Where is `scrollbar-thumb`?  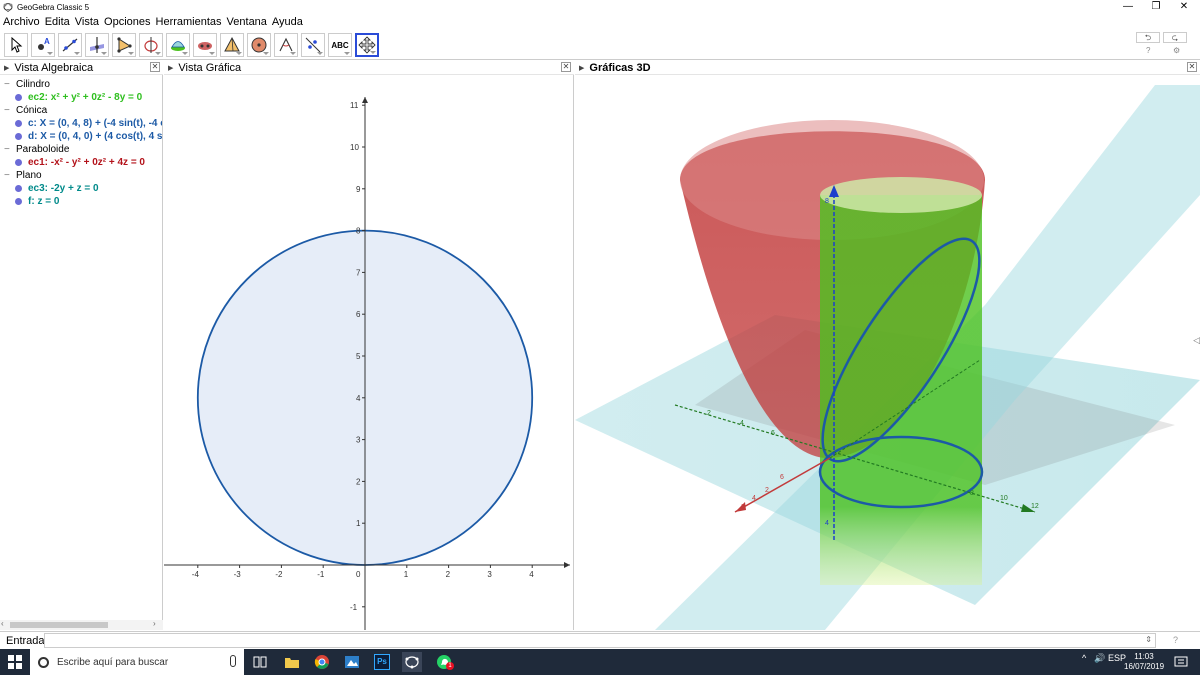 scrollbar-thumb is located at coordinates (59, 625).